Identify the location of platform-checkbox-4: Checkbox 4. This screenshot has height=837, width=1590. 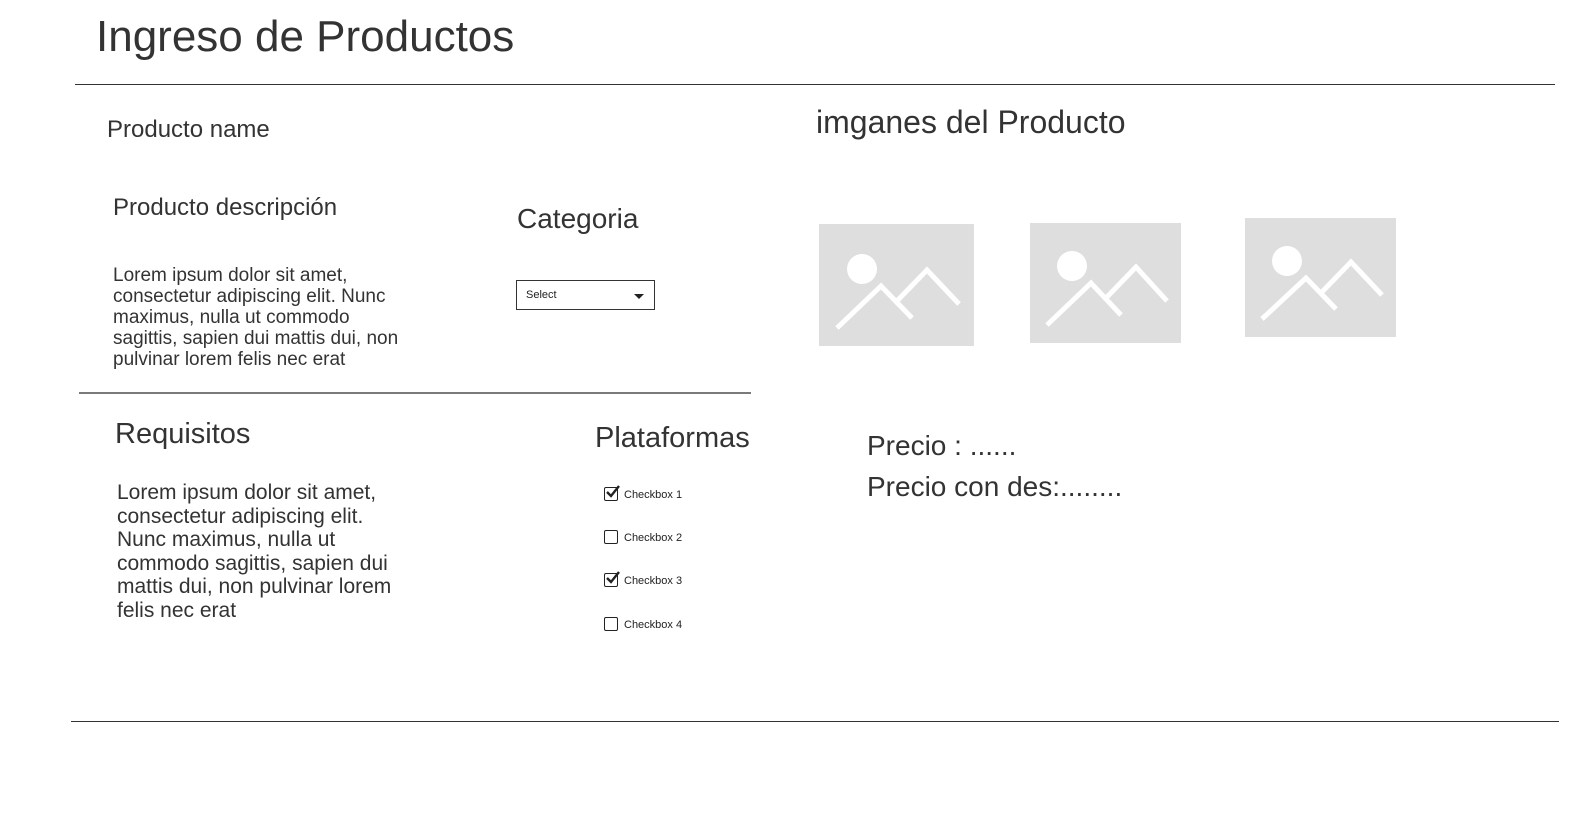
(643, 625).